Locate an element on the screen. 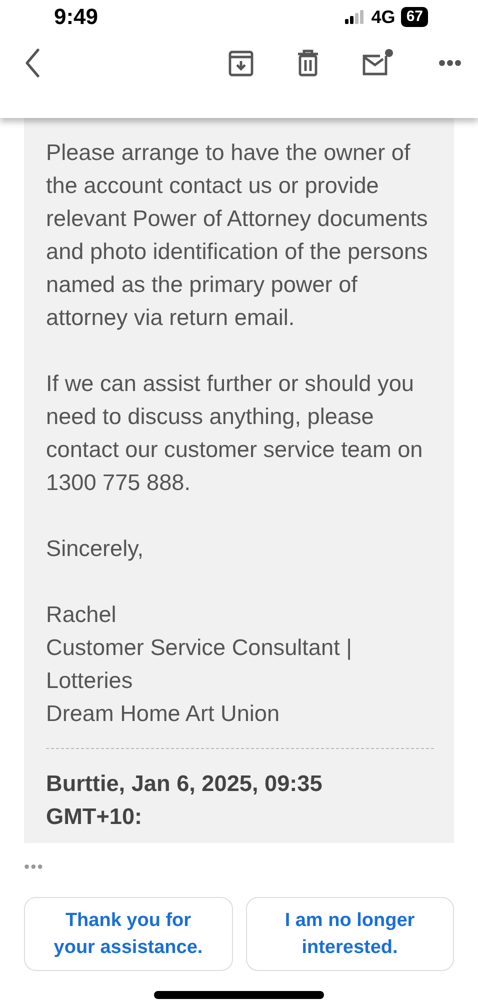 The height and width of the screenshot is (1000, 478). status-time: 9:49 is located at coordinates (76, 17).